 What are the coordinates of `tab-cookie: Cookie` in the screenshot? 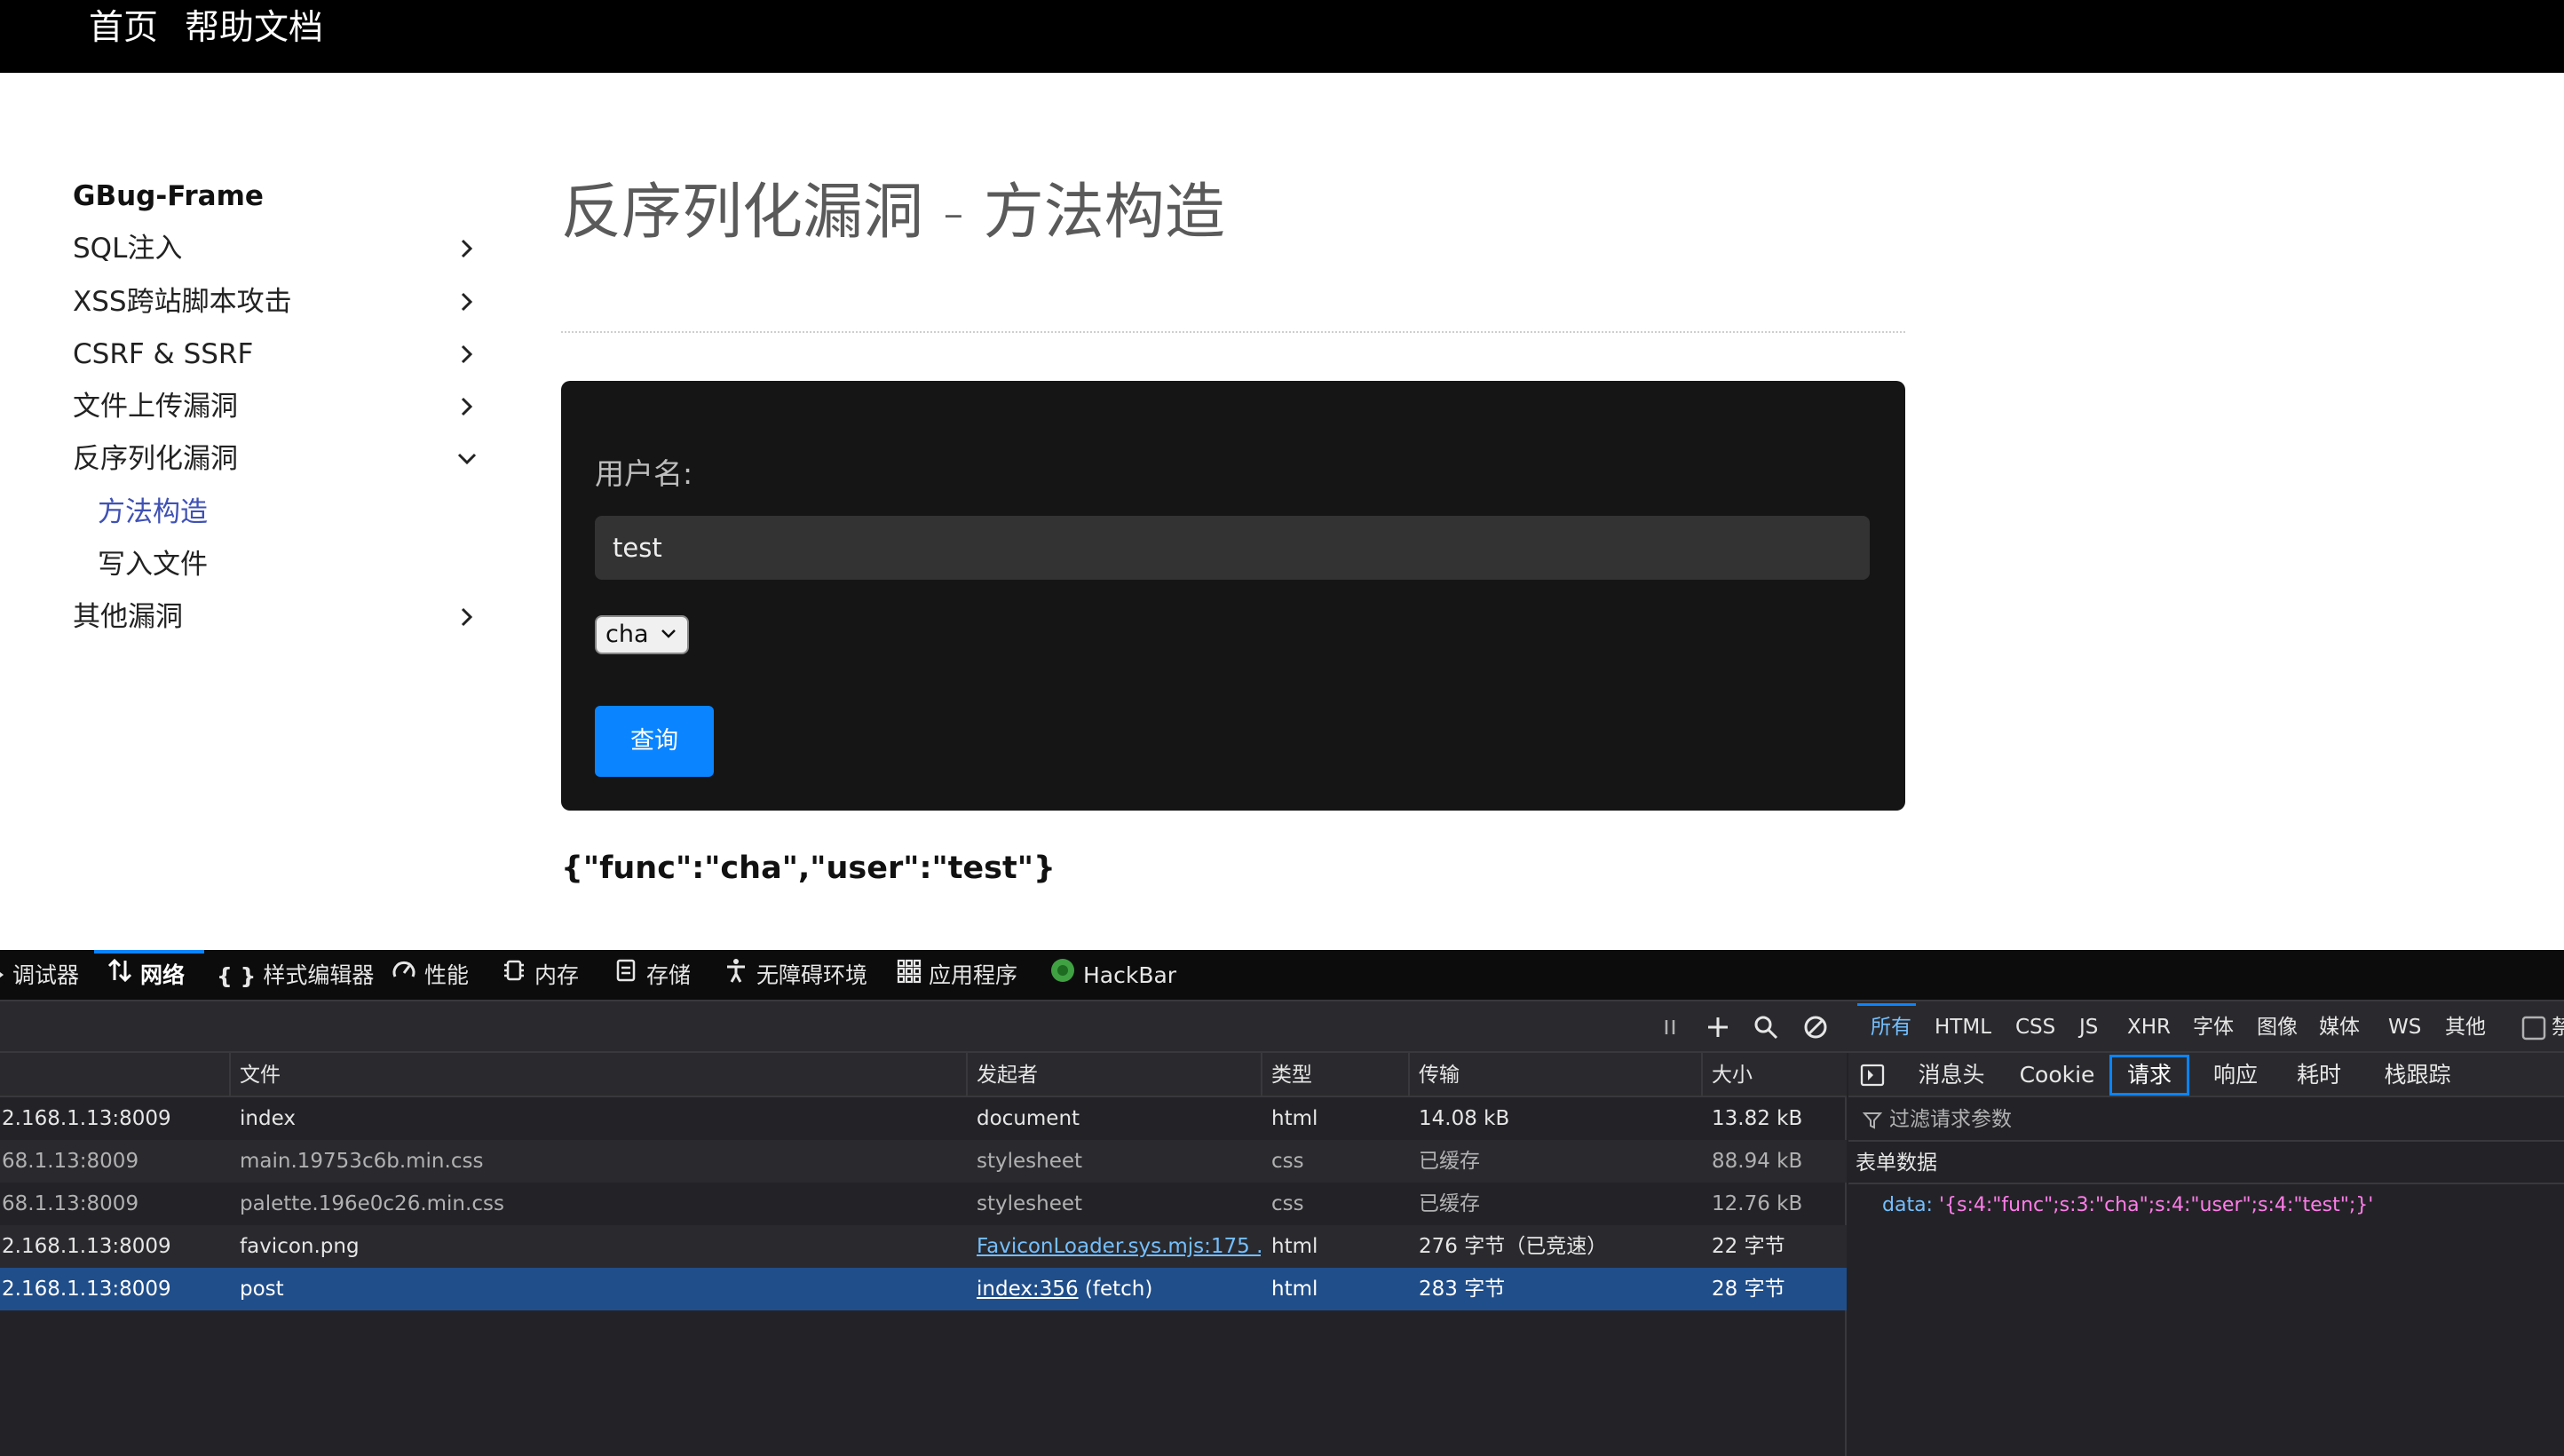 It's located at (2057, 1075).